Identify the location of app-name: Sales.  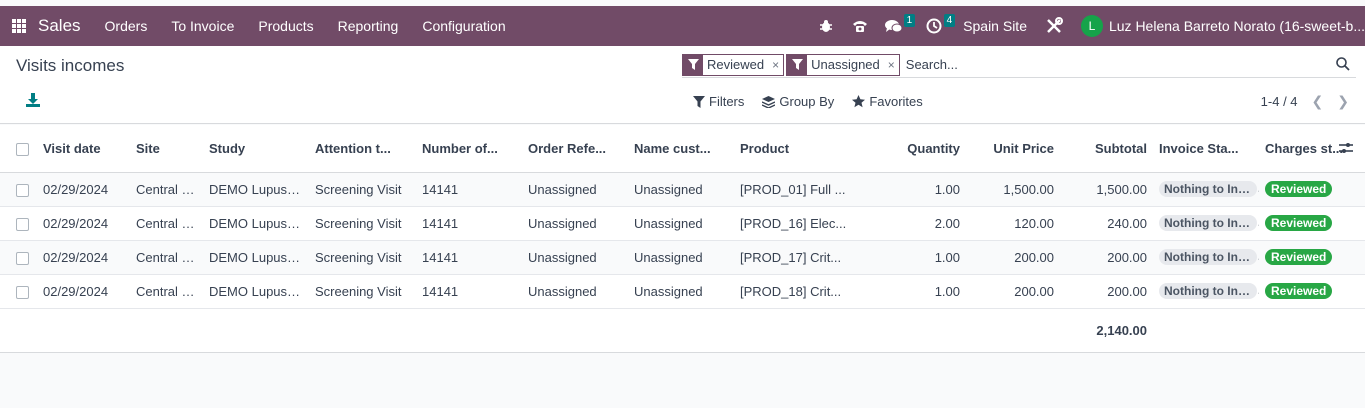
(59, 26).